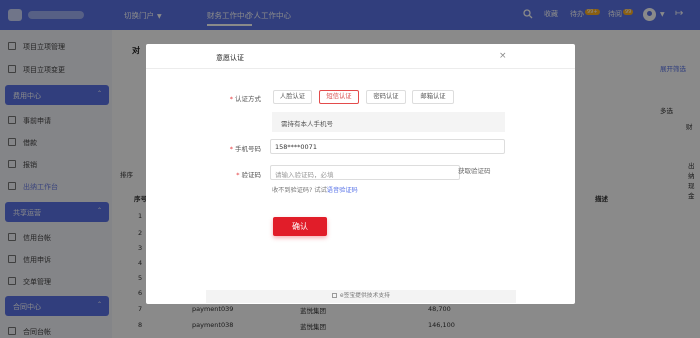  What do you see at coordinates (342, 190) in the screenshot?
I see `voice-code-link: 语音验证码` at bounding box center [342, 190].